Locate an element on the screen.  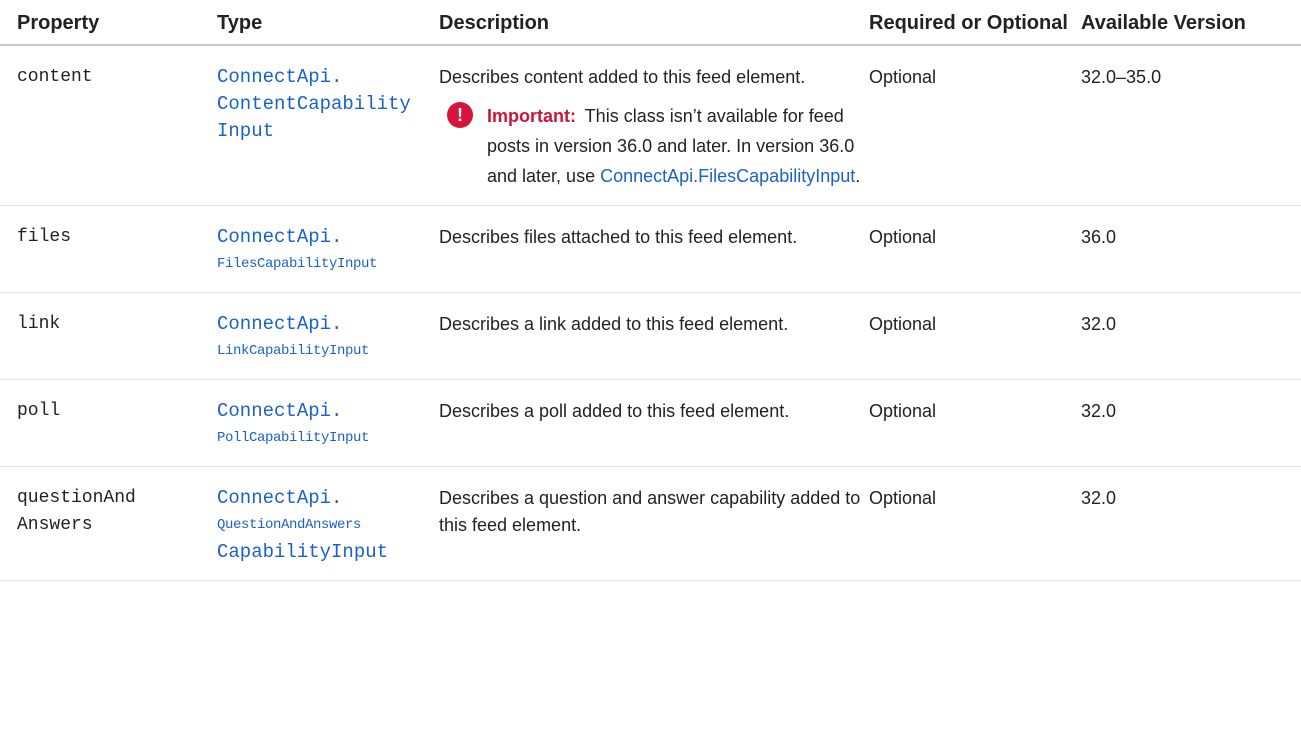
column-header-description: Description is located at coordinates (494, 23).